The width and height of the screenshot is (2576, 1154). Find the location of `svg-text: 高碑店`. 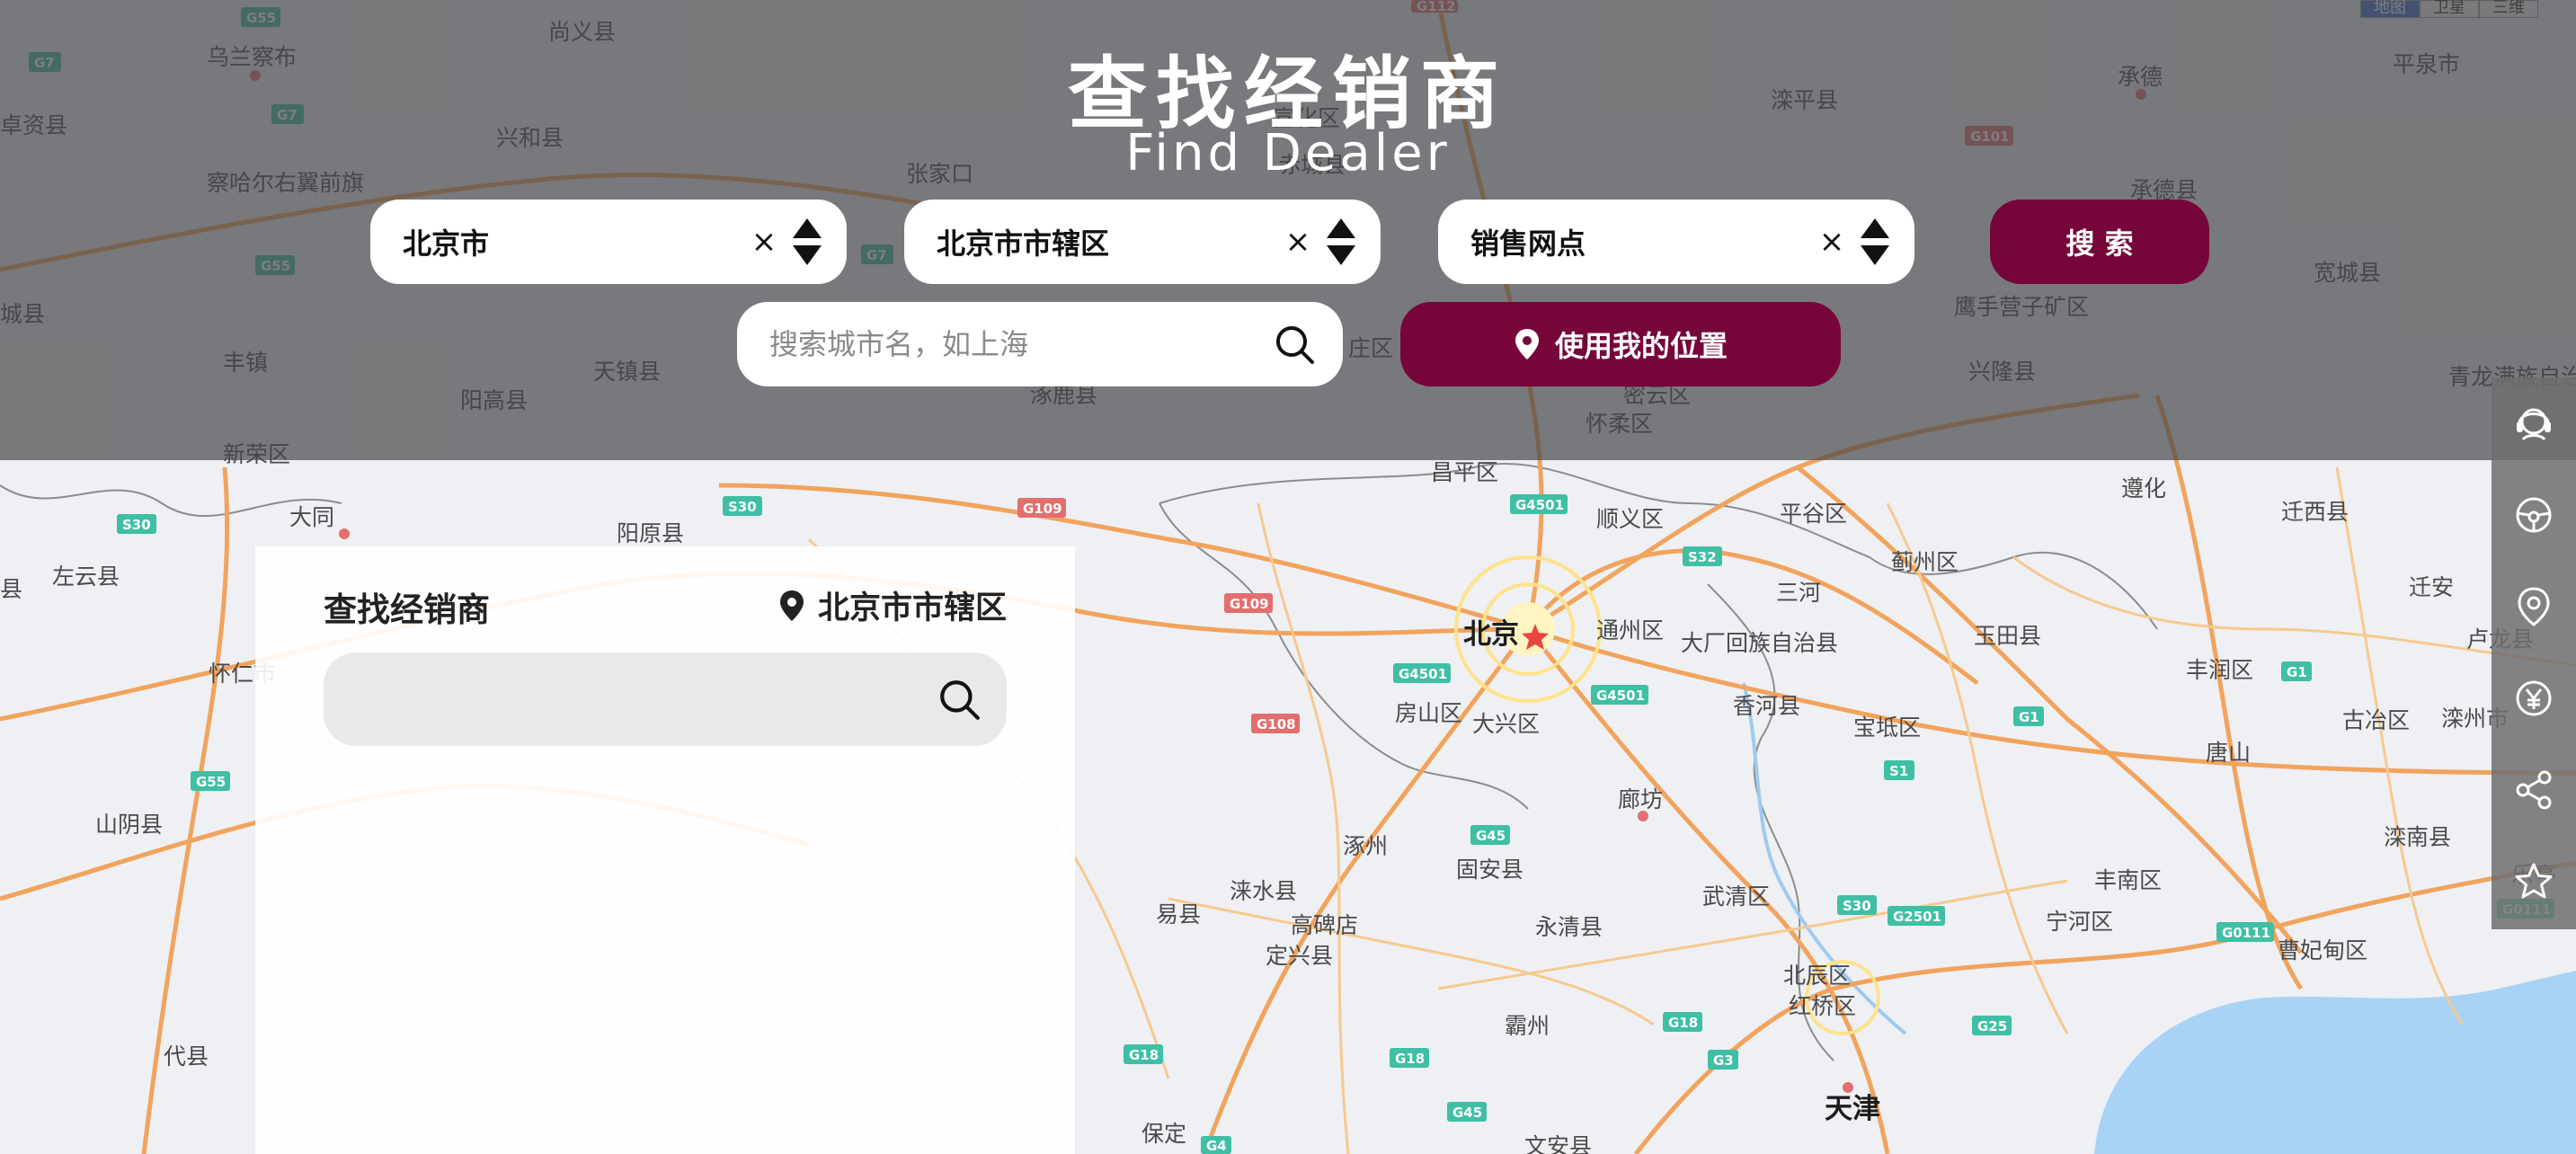

svg-text: 高碑店 is located at coordinates (1324, 925).